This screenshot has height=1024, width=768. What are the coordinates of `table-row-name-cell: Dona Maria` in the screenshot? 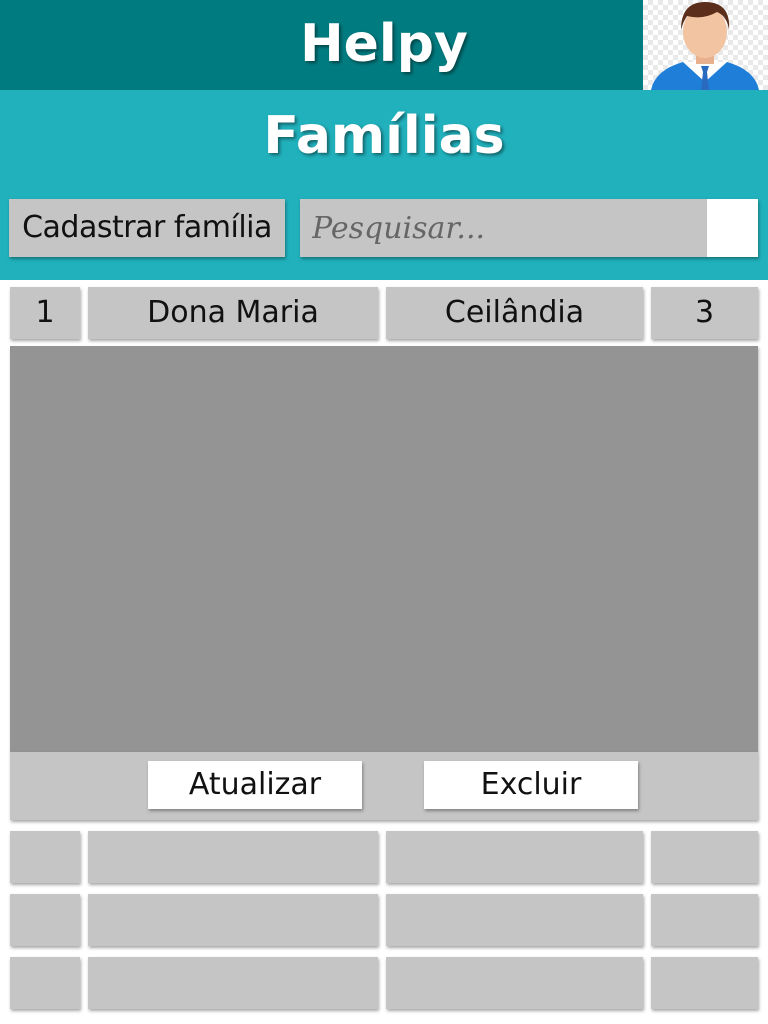 It's located at (233, 313).